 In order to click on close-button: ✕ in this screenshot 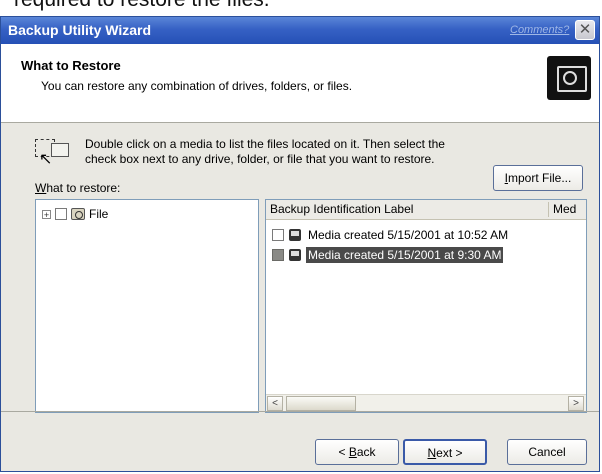, I will do `click(585, 30)`.